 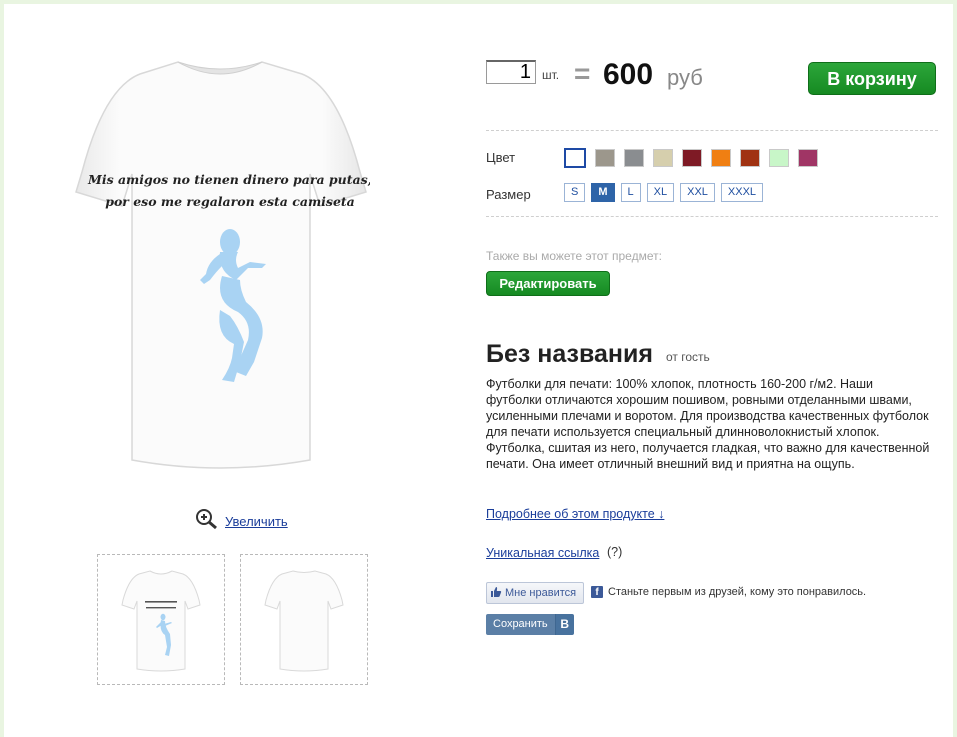 I want to click on purchase-row: шт. = 600 руб В корзину, so click(x=712, y=77).